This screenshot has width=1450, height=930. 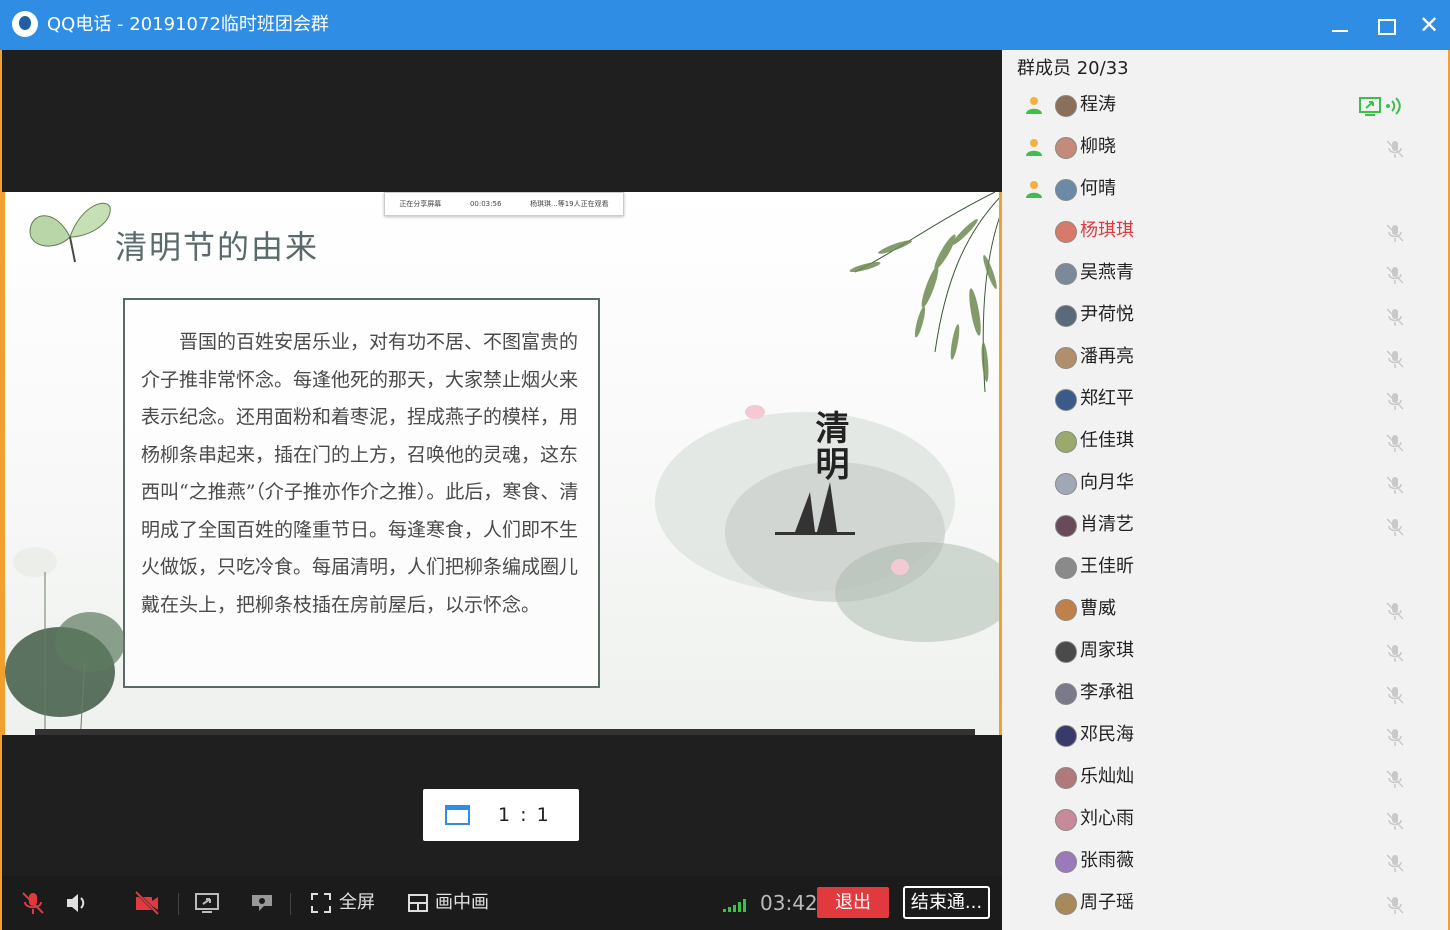 What do you see at coordinates (1107, 482) in the screenshot?
I see `member-name: 向月华` at bounding box center [1107, 482].